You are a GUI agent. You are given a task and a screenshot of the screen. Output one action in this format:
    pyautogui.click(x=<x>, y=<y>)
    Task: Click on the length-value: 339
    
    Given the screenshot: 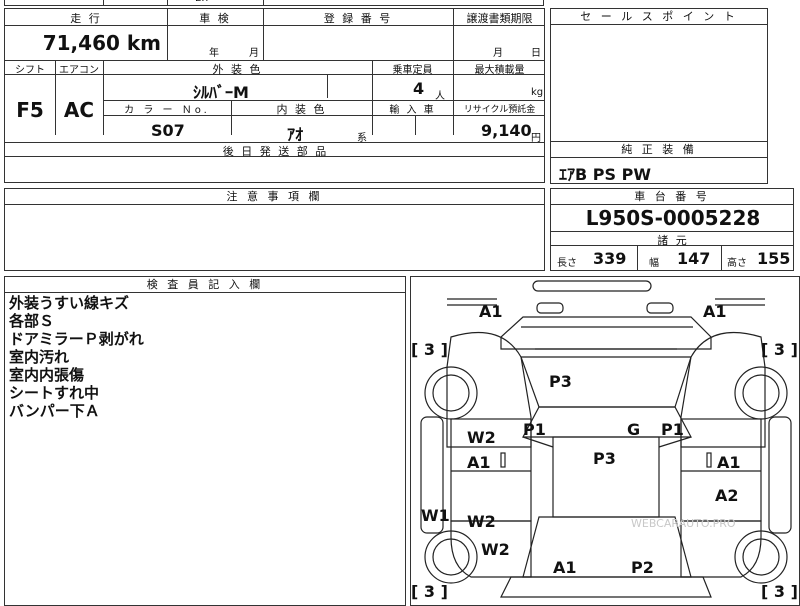 What is the action you would take?
    pyautogui.click(x=610, y=258)
    